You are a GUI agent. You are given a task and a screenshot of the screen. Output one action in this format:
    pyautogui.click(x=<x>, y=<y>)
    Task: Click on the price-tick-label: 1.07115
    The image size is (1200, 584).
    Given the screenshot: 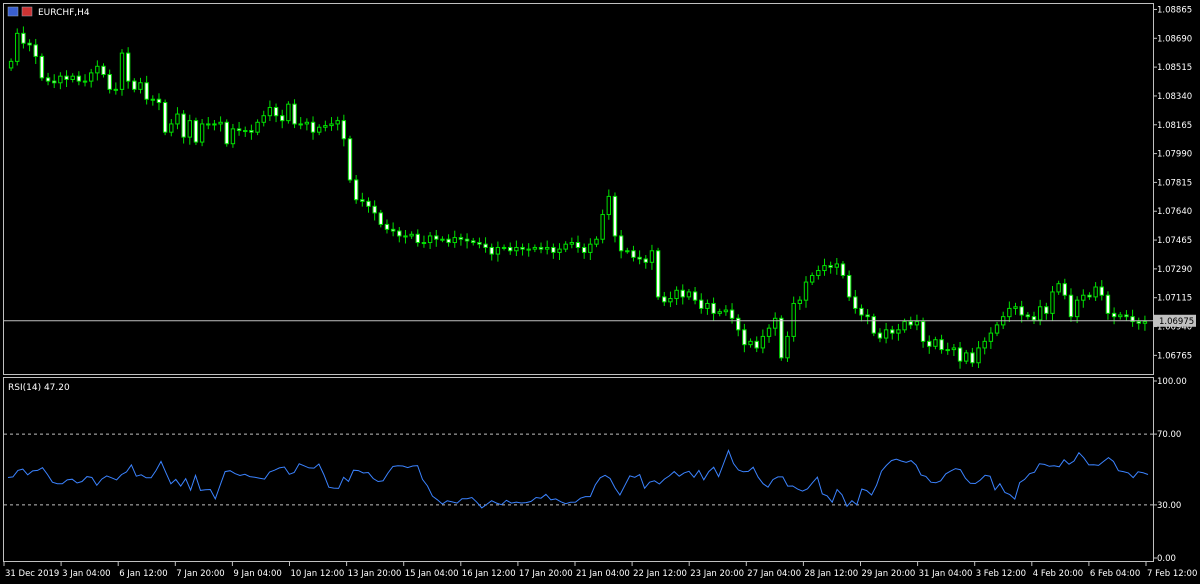 What is the action you would take?
    pyautogui.click(x=1174, y=299)
    